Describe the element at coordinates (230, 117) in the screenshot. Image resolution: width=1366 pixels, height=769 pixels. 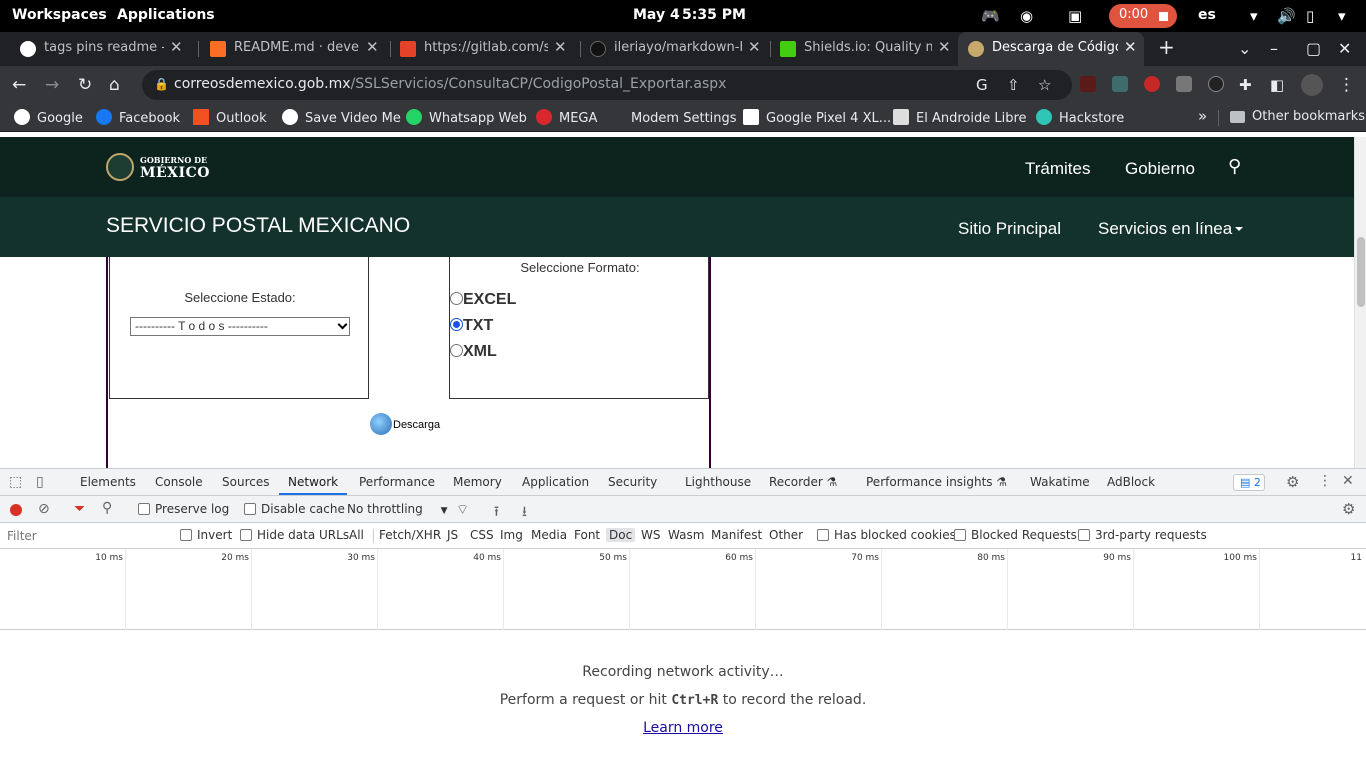
I see `bookmark-outlook: Outlook` at that location.